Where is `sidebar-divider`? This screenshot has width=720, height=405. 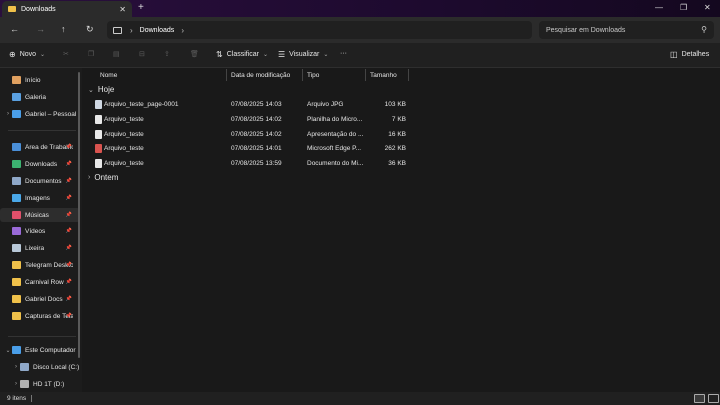 sidebar-divider is located at coordinates (42, 336).